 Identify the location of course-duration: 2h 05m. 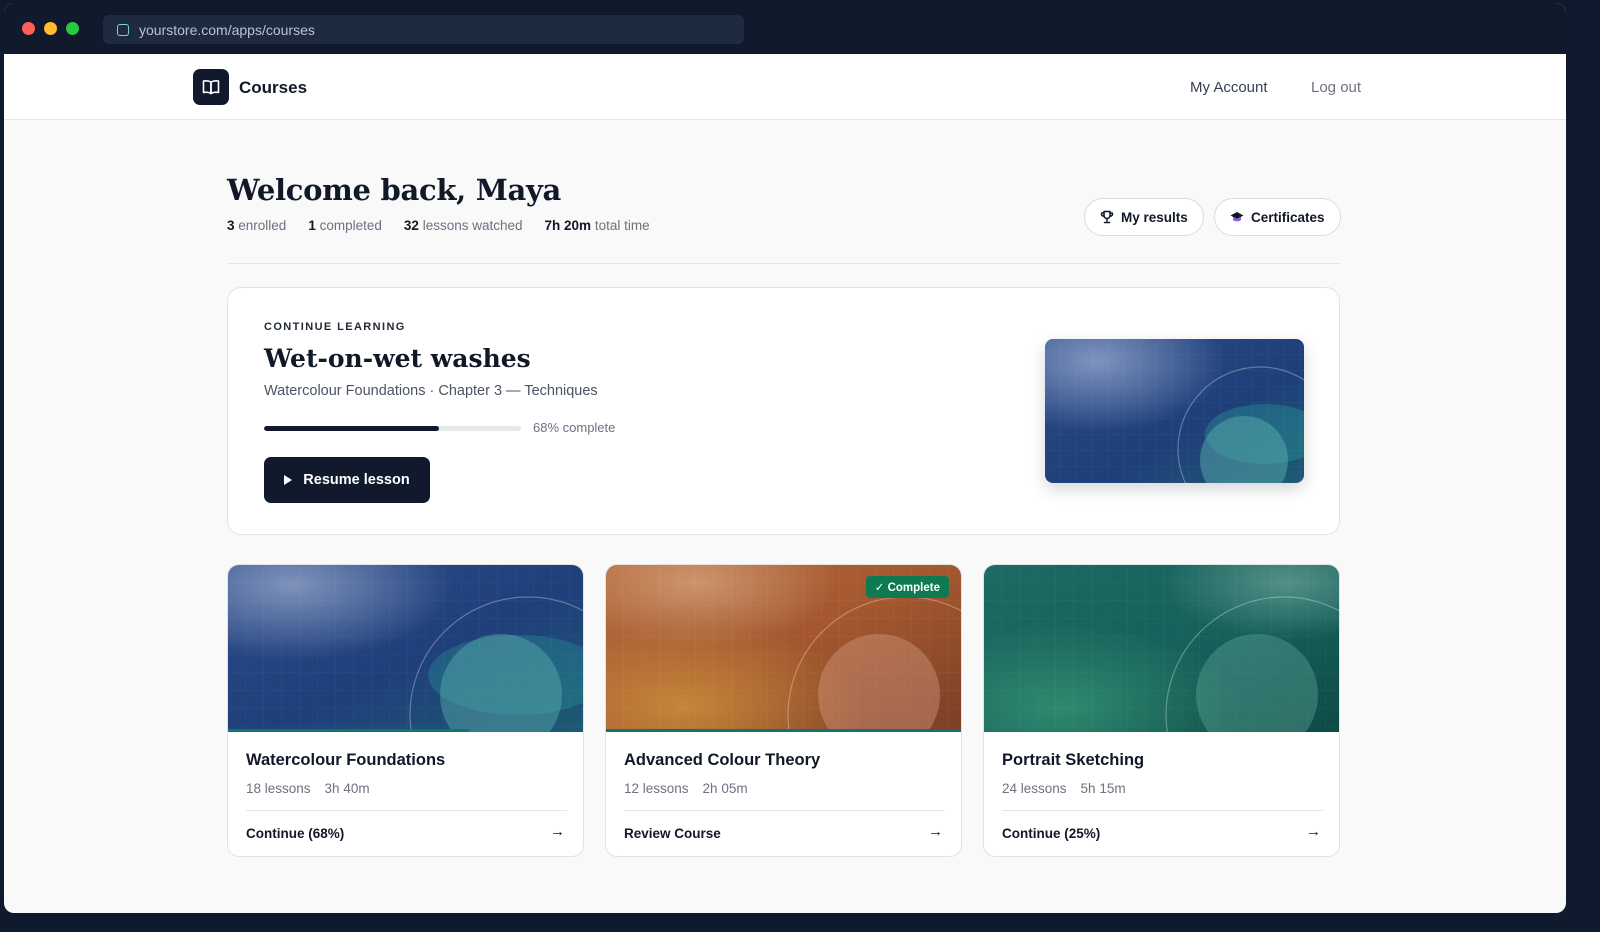
(725, 788).